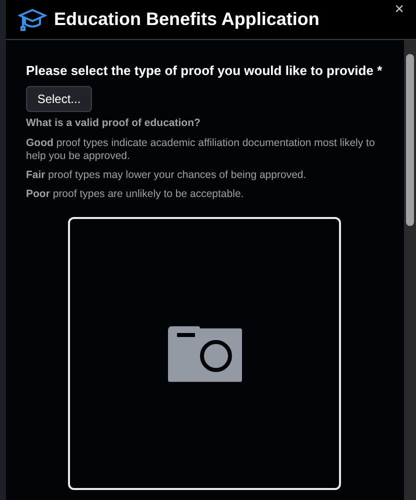 The image size is (416, 500). What do you see at coordinates (410, 270) in the screenshot?
I see `scrollbar` at bounding box center [410, 270].